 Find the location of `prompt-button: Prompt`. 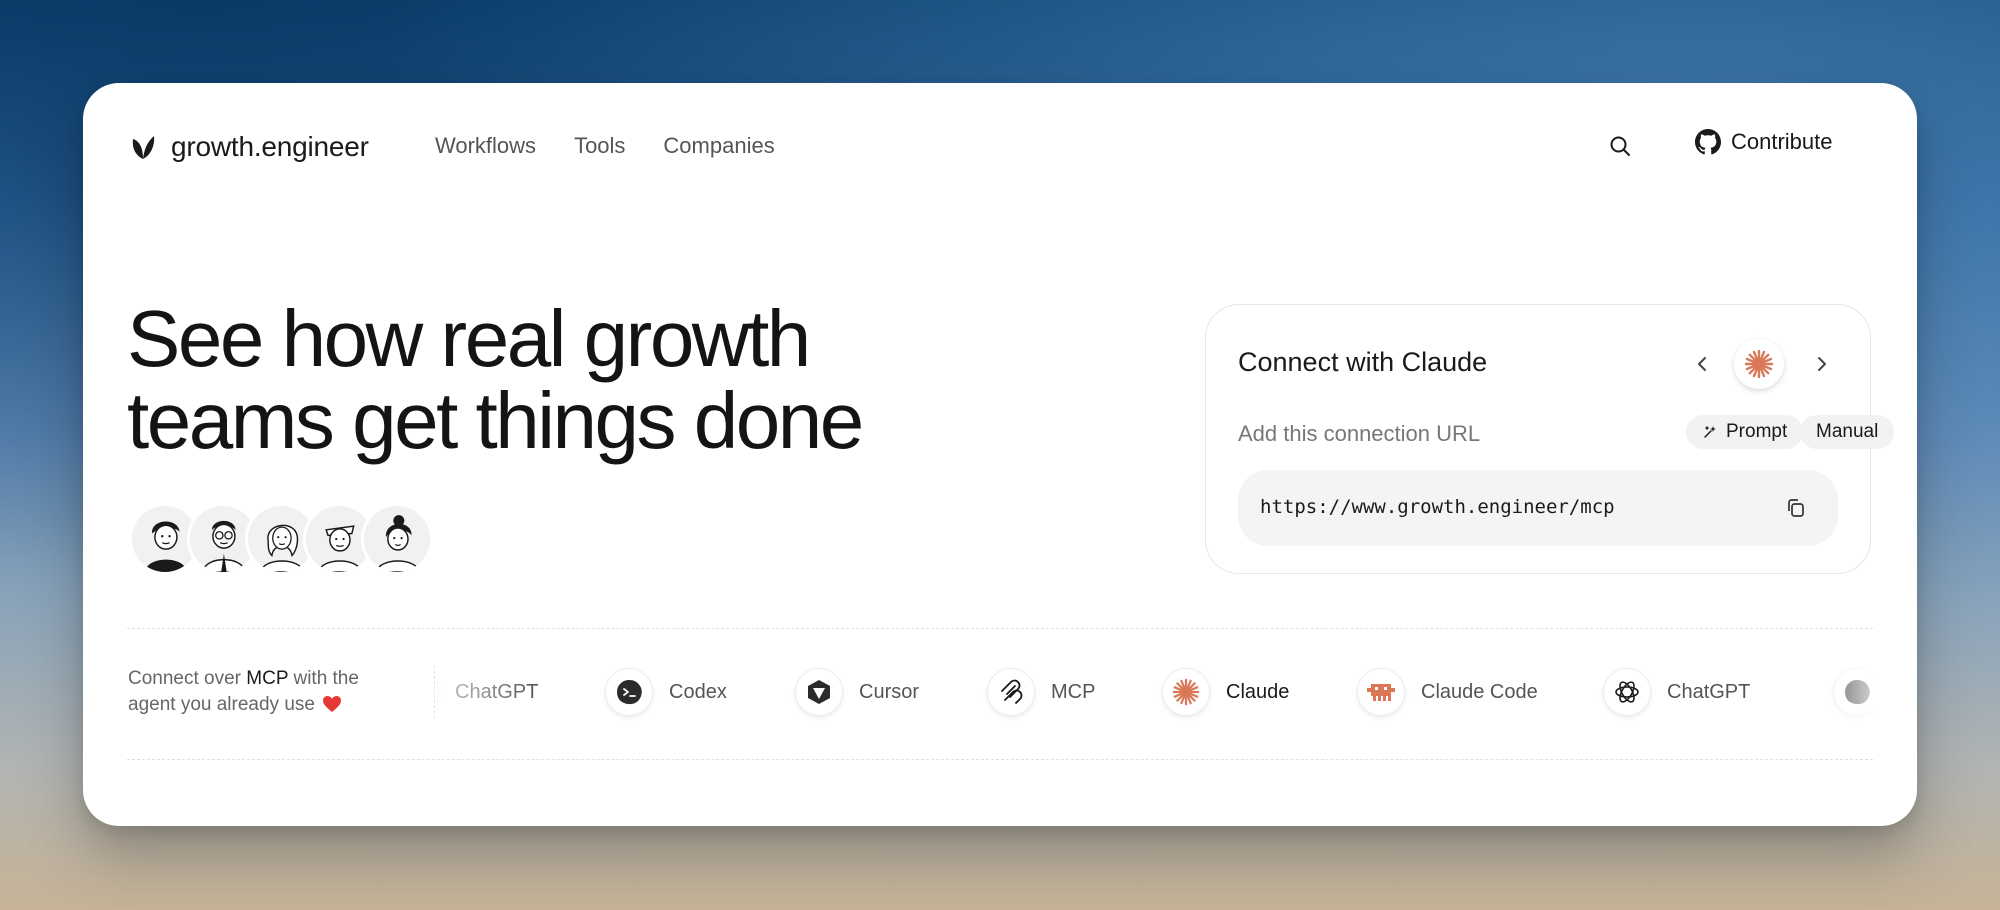

prompt-button: Prompt is located at coordinates (1745, 432).